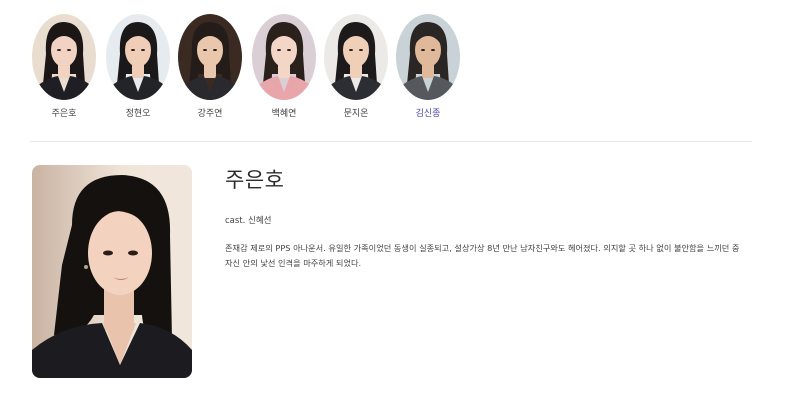 This screenshot has width=800, height=402. I want to click on profile-photo, so click(112, 271).